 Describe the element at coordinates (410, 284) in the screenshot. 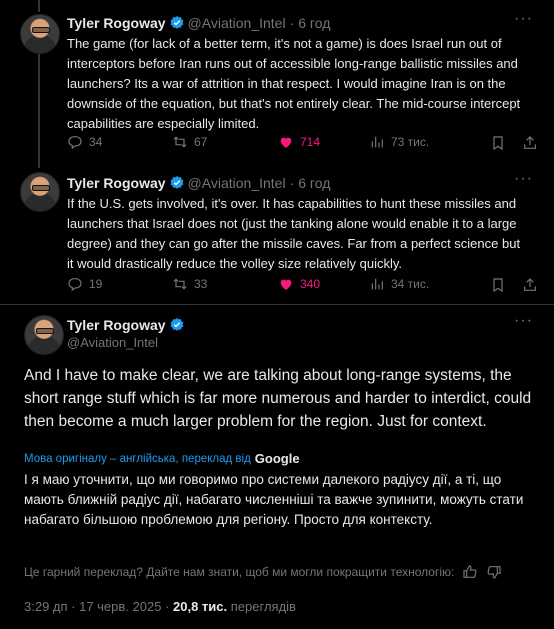

I see `views-count: 34 тис.` at that location.